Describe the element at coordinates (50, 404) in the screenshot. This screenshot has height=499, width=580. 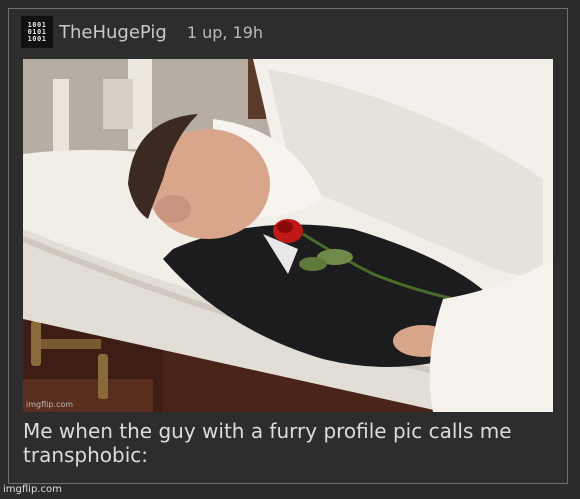
I see `image-watermark: imgflip.com` at that location.